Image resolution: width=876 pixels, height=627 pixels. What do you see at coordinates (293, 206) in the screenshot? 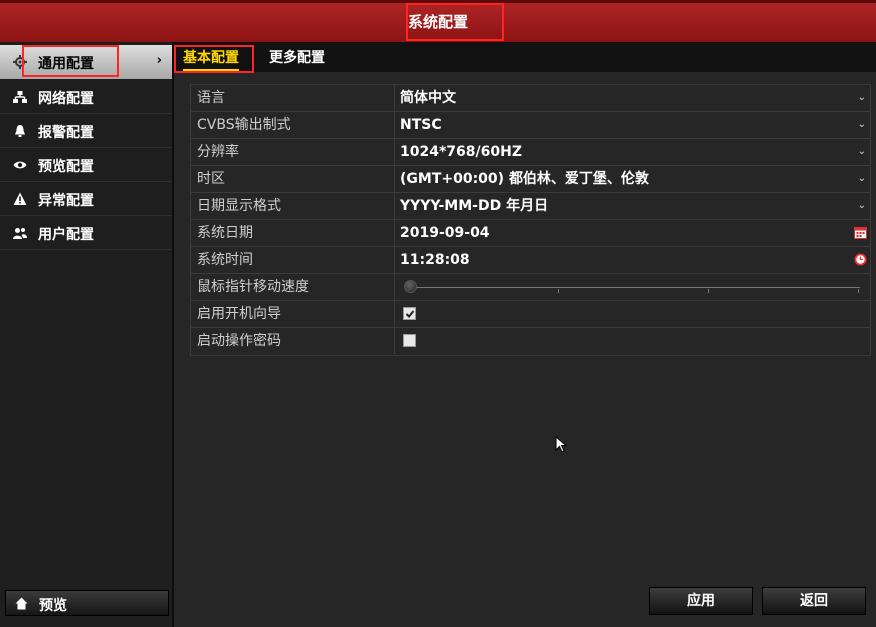
I see `setting-label: 日期显示格式` at bounding box center [293, 206].